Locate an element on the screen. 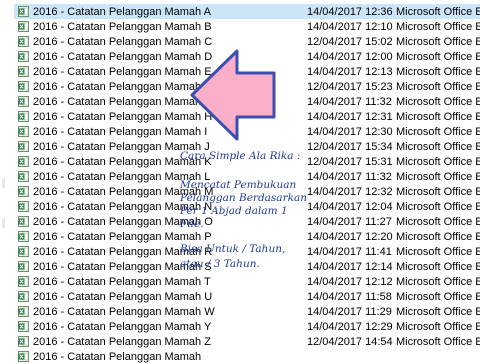 The image size is (480, 364). file-name: 2016 - Catatan Pelanggan Mamah H is located at coordinates (123, 116).